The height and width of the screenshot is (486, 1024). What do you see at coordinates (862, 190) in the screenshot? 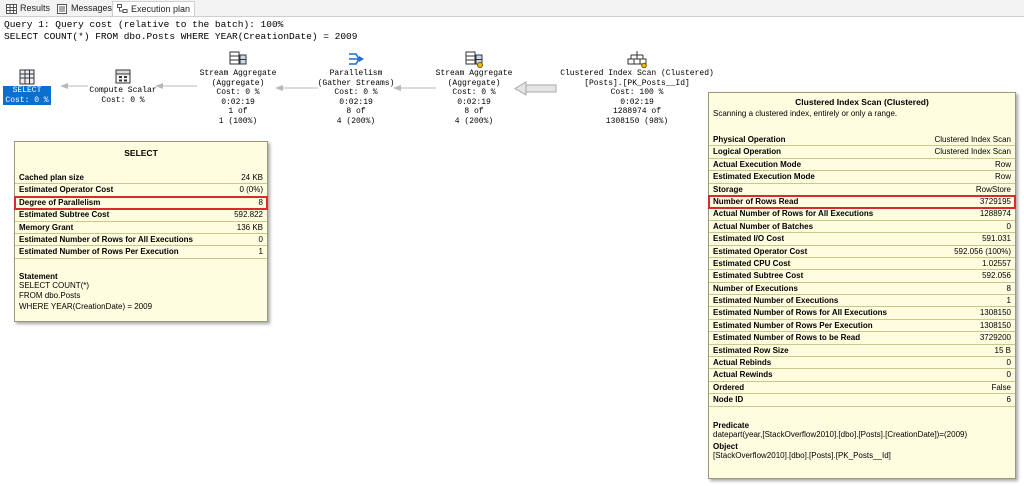
I see `tooltip-row: Storage RowStore` at bounding box center [862, 190].